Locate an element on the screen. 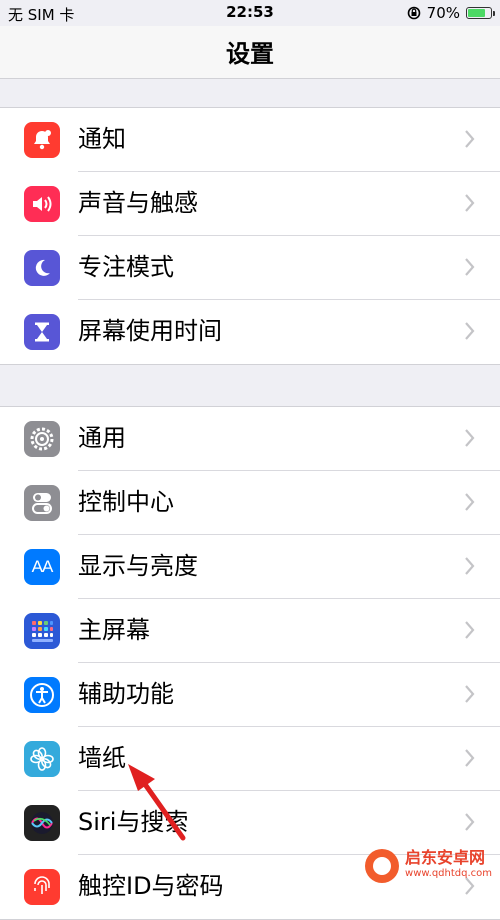  watermark-name: 启东安卓网 is located at coordinates (445, 857).